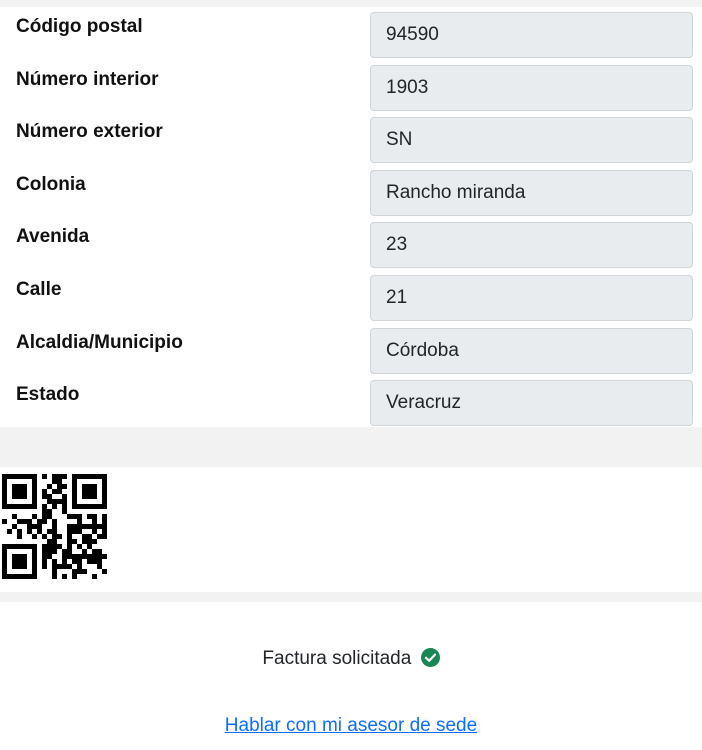 The image size is (702, 750). Describe the element at coordinates (54, 526) in the screenshot. I see `qr-code-icon` at that location.